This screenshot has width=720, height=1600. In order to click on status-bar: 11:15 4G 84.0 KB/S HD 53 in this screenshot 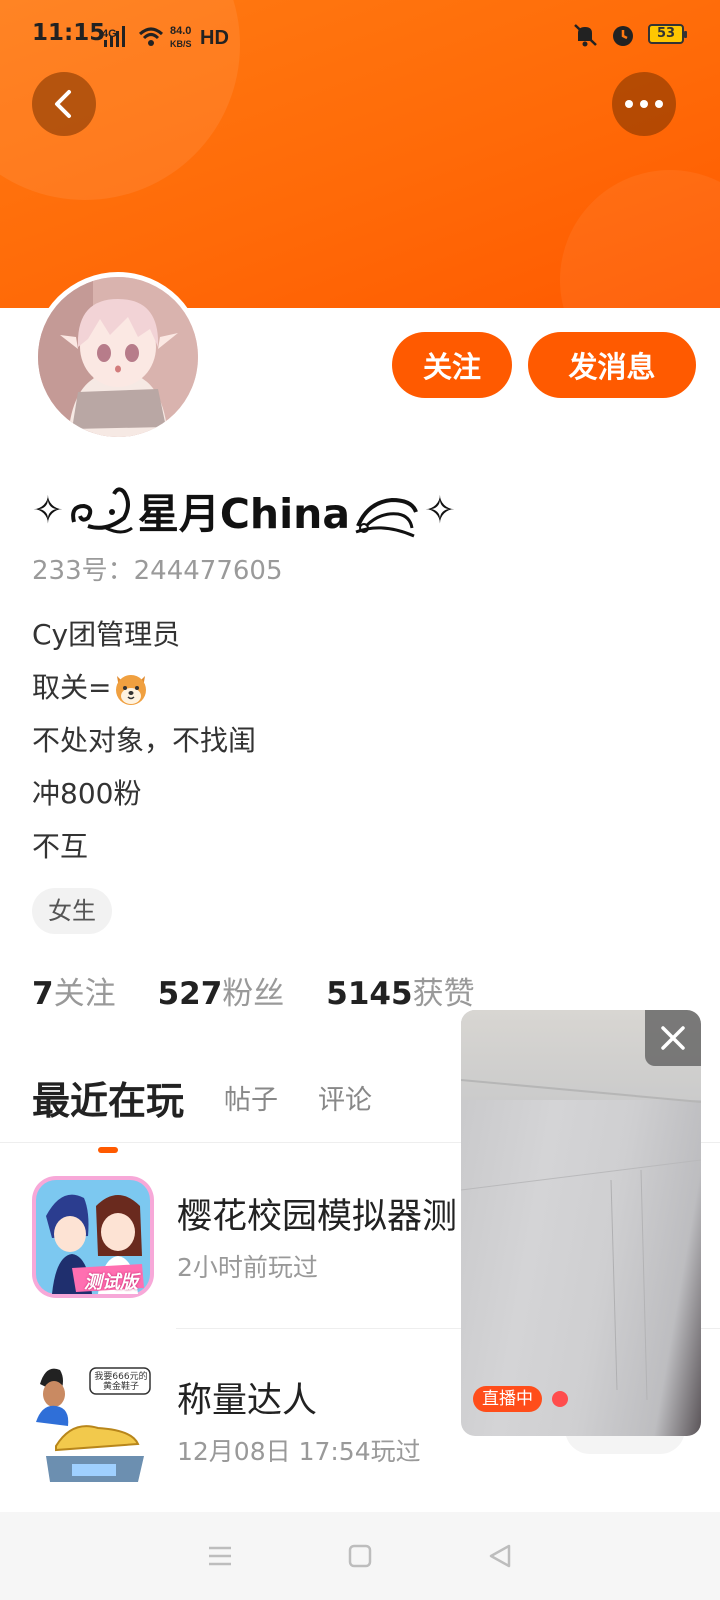, I will do `click(360, 36)`.